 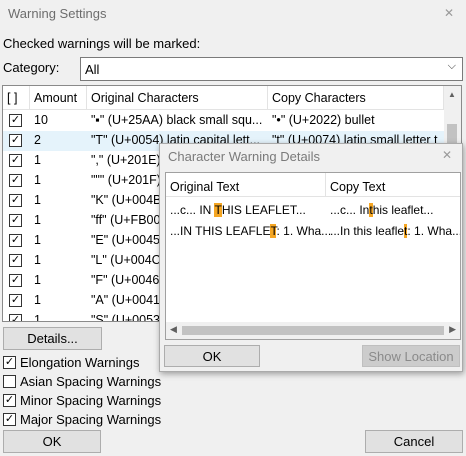 What do you see at coordinates (192, 210) in the screenshot?
I see `original-text-prefix: ...c... IN` at bounding box center [192, 210].